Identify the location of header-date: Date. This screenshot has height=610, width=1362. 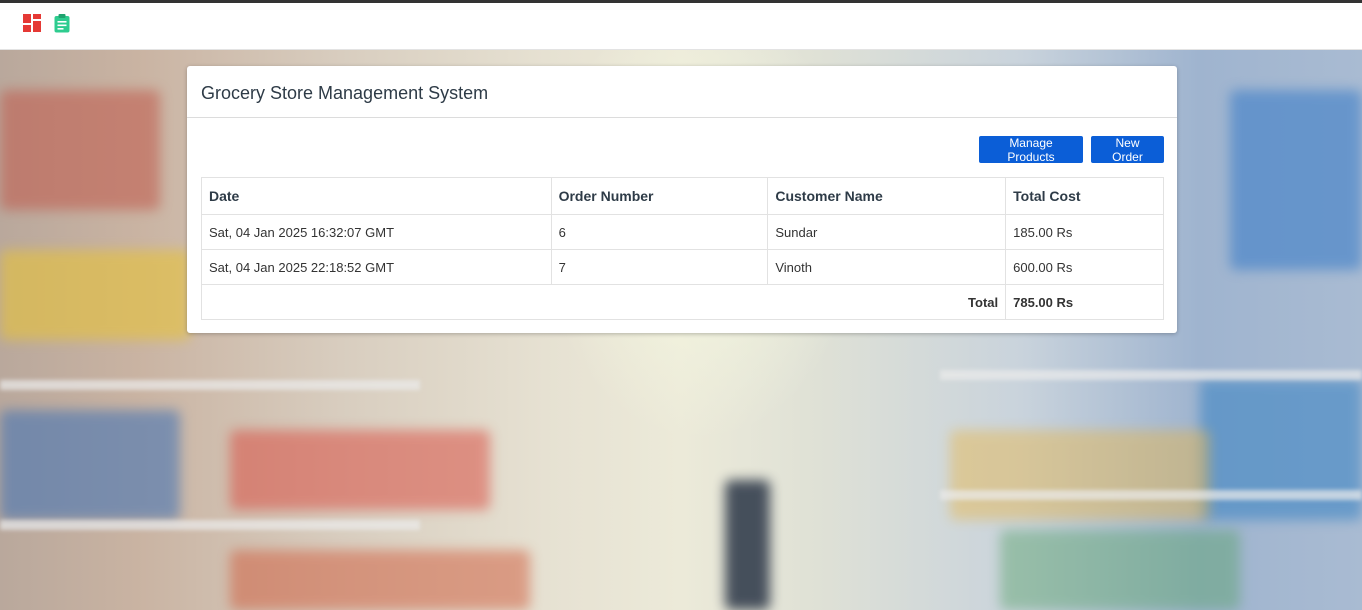
(376, 196).